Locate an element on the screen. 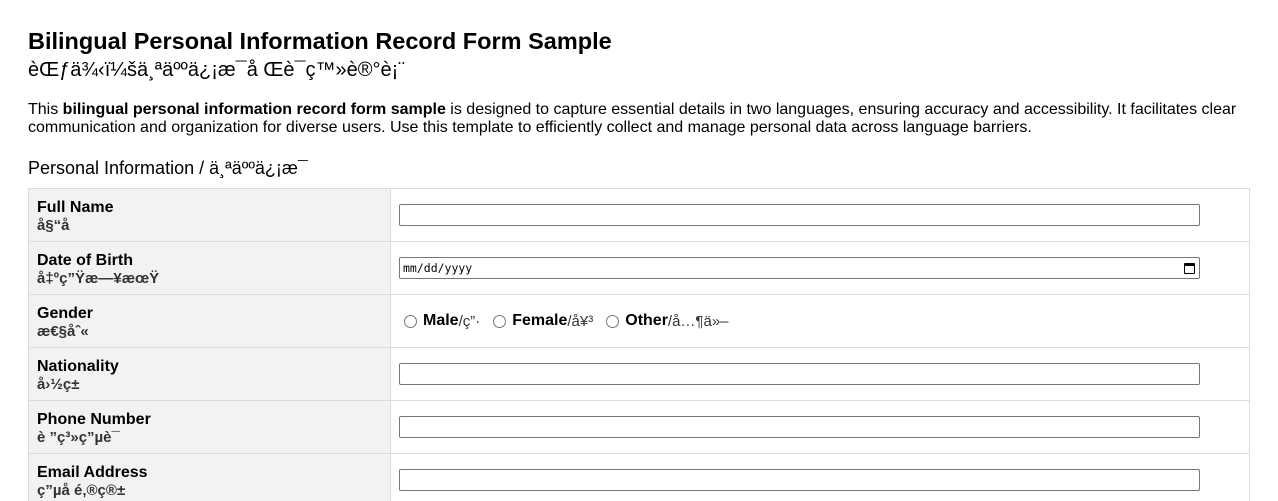 This screenshot has width=1278, height=501. full-name-input is located at coordinates (799, 215).